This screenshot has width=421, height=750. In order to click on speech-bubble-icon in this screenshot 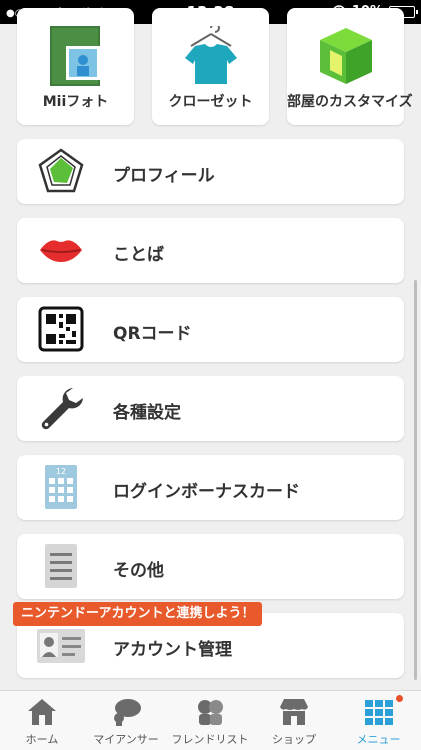, I will do `click(127, 712)`.